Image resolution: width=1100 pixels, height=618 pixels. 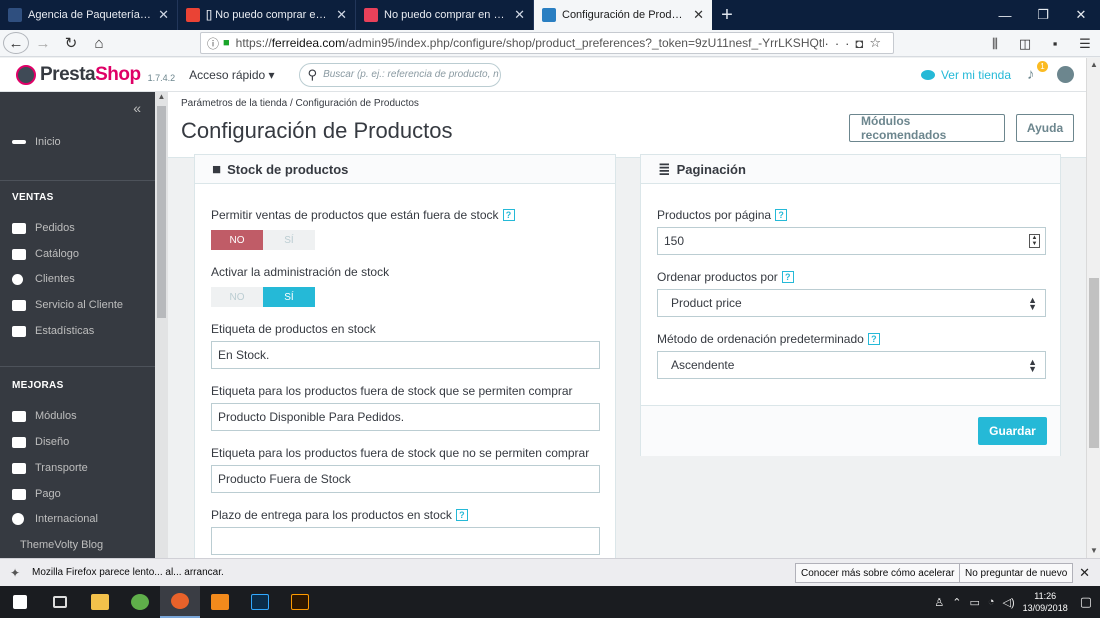 What do you see at coordinates (161, 325) in the screenshot?
I see `sidebar-scrollbar: ▲` at bounding box center [161, 325].